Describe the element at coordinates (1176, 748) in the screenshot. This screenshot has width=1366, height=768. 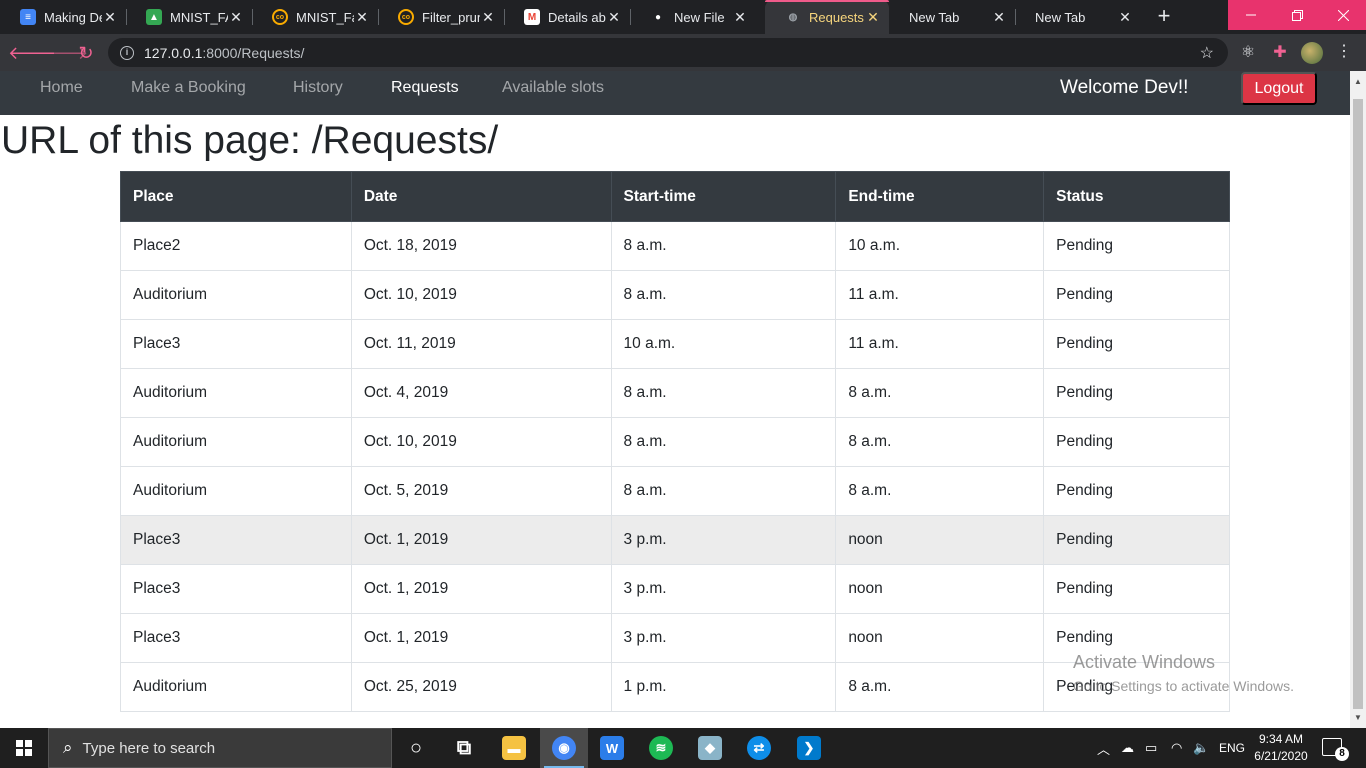
I see `wifi-icon: ◠` at that location.